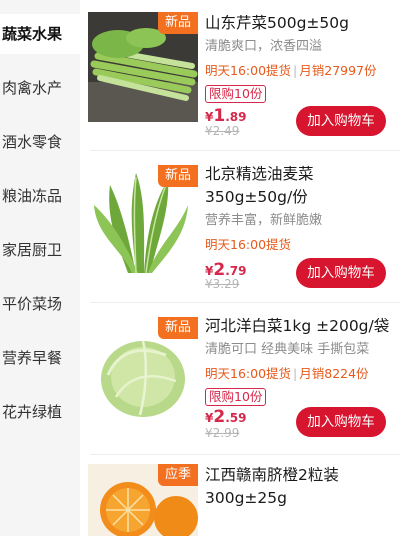 This screenshot has height=536, width=400. What do you see at coordinates (334, 373) in the screenshot?
I see `monthly-sales: 月销8224份` at bounding box center [334, 373].